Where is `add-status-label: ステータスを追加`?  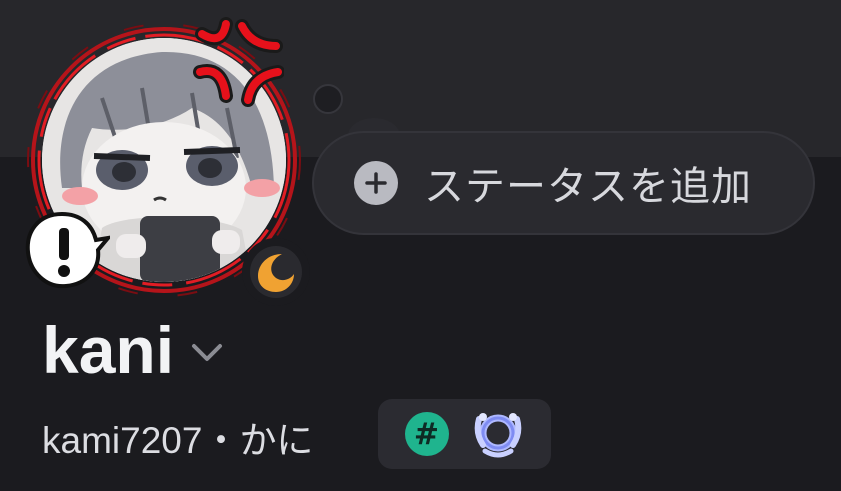
add-status-label: ステータスを追加 is located at coordinates (588, 187).